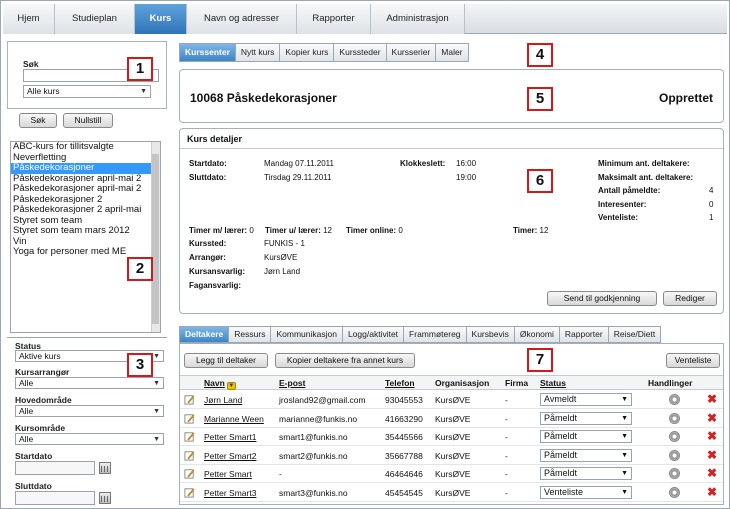 The width and height of the screenshot is (730, 509). Describe the element at coordinates (230, 456) in the screenshot. I see `participant-name: Petter Smart2` at that location.